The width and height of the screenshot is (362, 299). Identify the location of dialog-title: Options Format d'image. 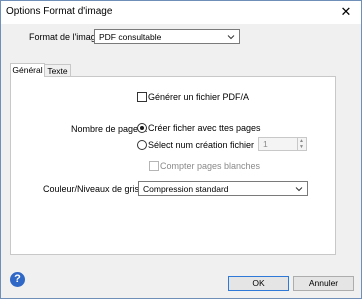
(59, 11).